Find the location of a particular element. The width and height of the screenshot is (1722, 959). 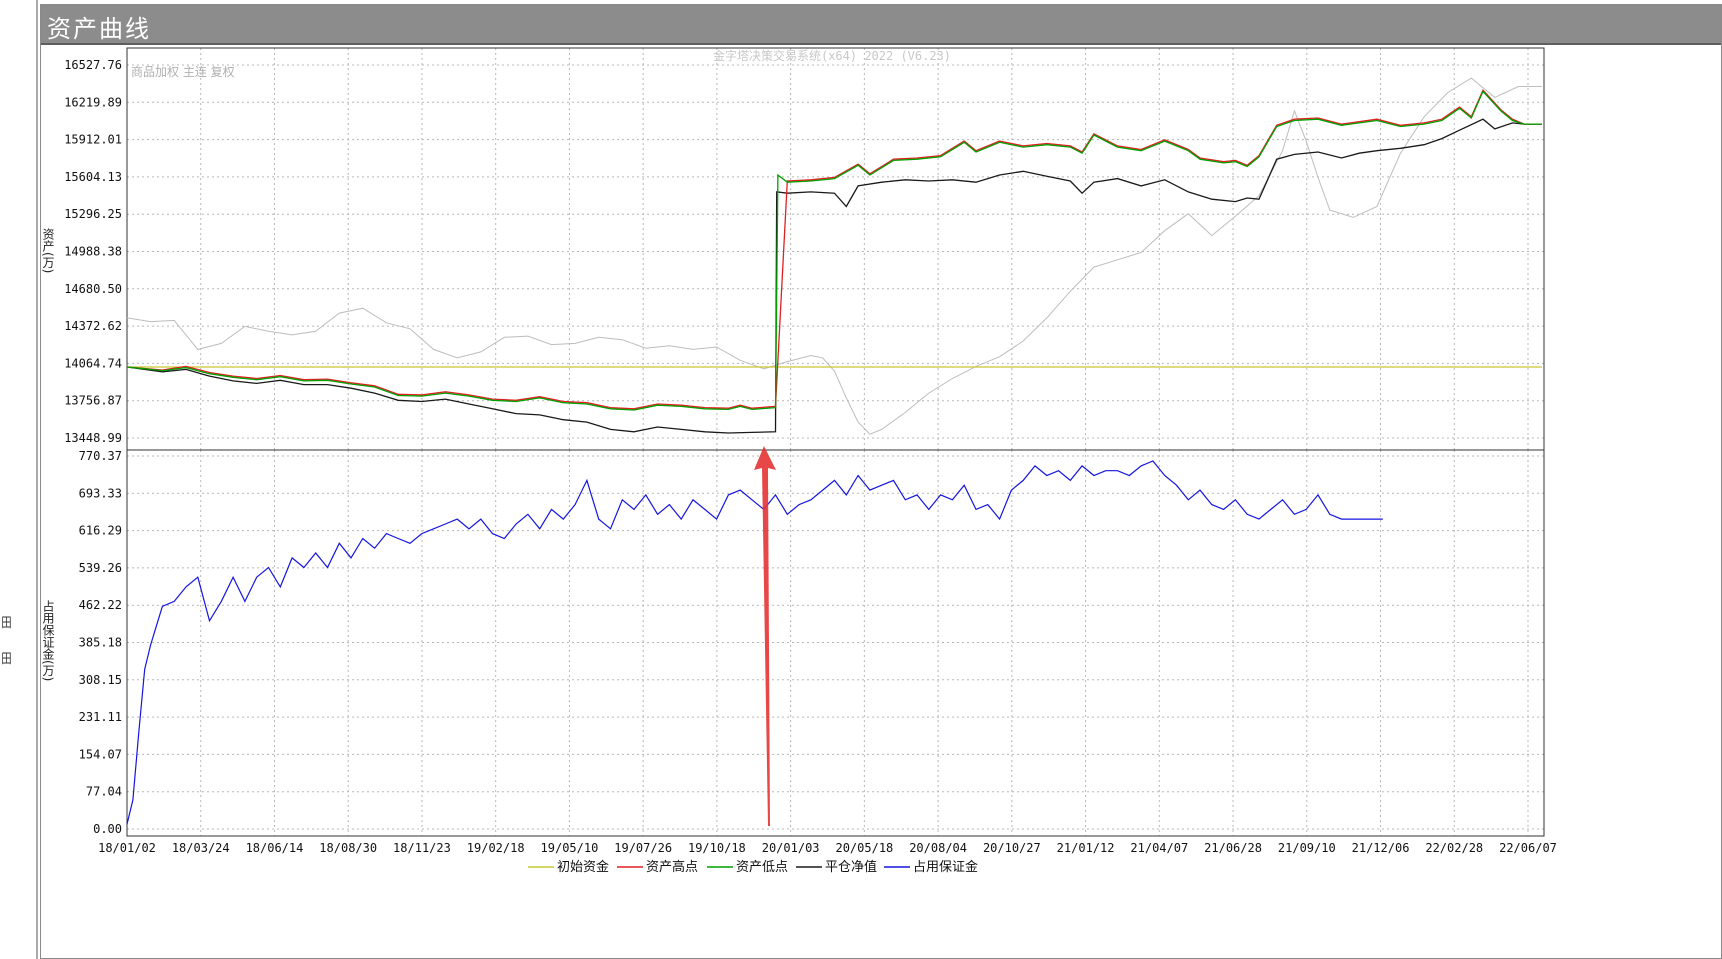

asset-y-tick-label: 16219.89 is located at coordinates (93, 102).